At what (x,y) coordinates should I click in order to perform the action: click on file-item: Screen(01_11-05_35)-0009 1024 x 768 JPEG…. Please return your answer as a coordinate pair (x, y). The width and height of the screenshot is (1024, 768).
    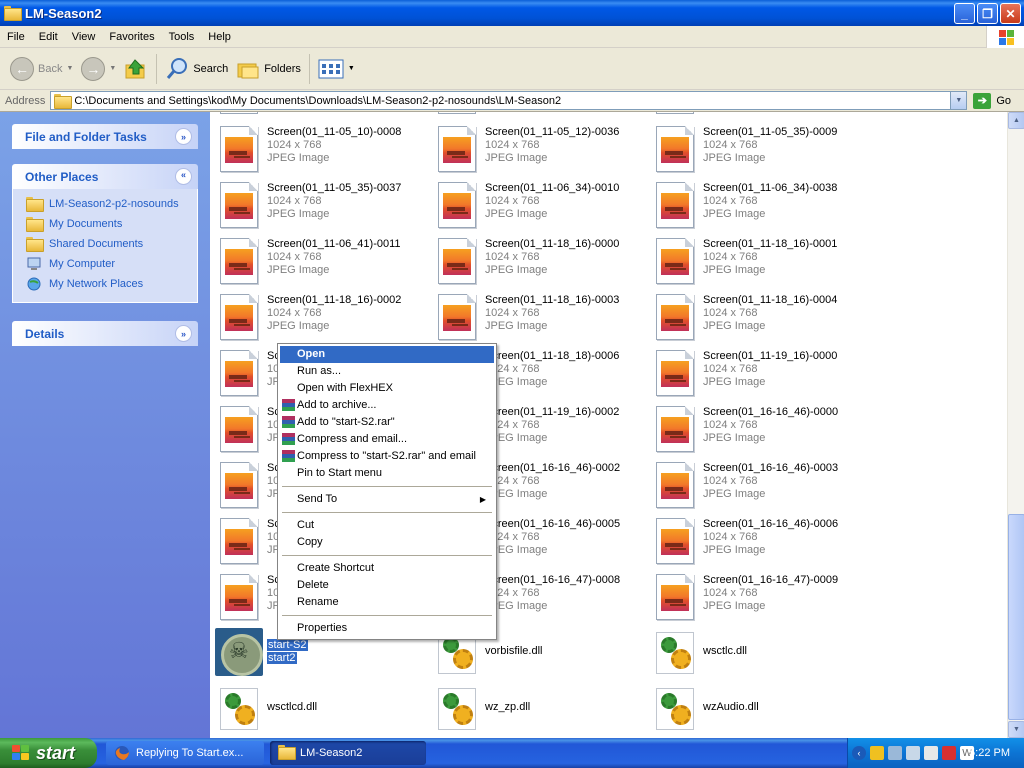
    Looking at the image, I should click on (751, 148).